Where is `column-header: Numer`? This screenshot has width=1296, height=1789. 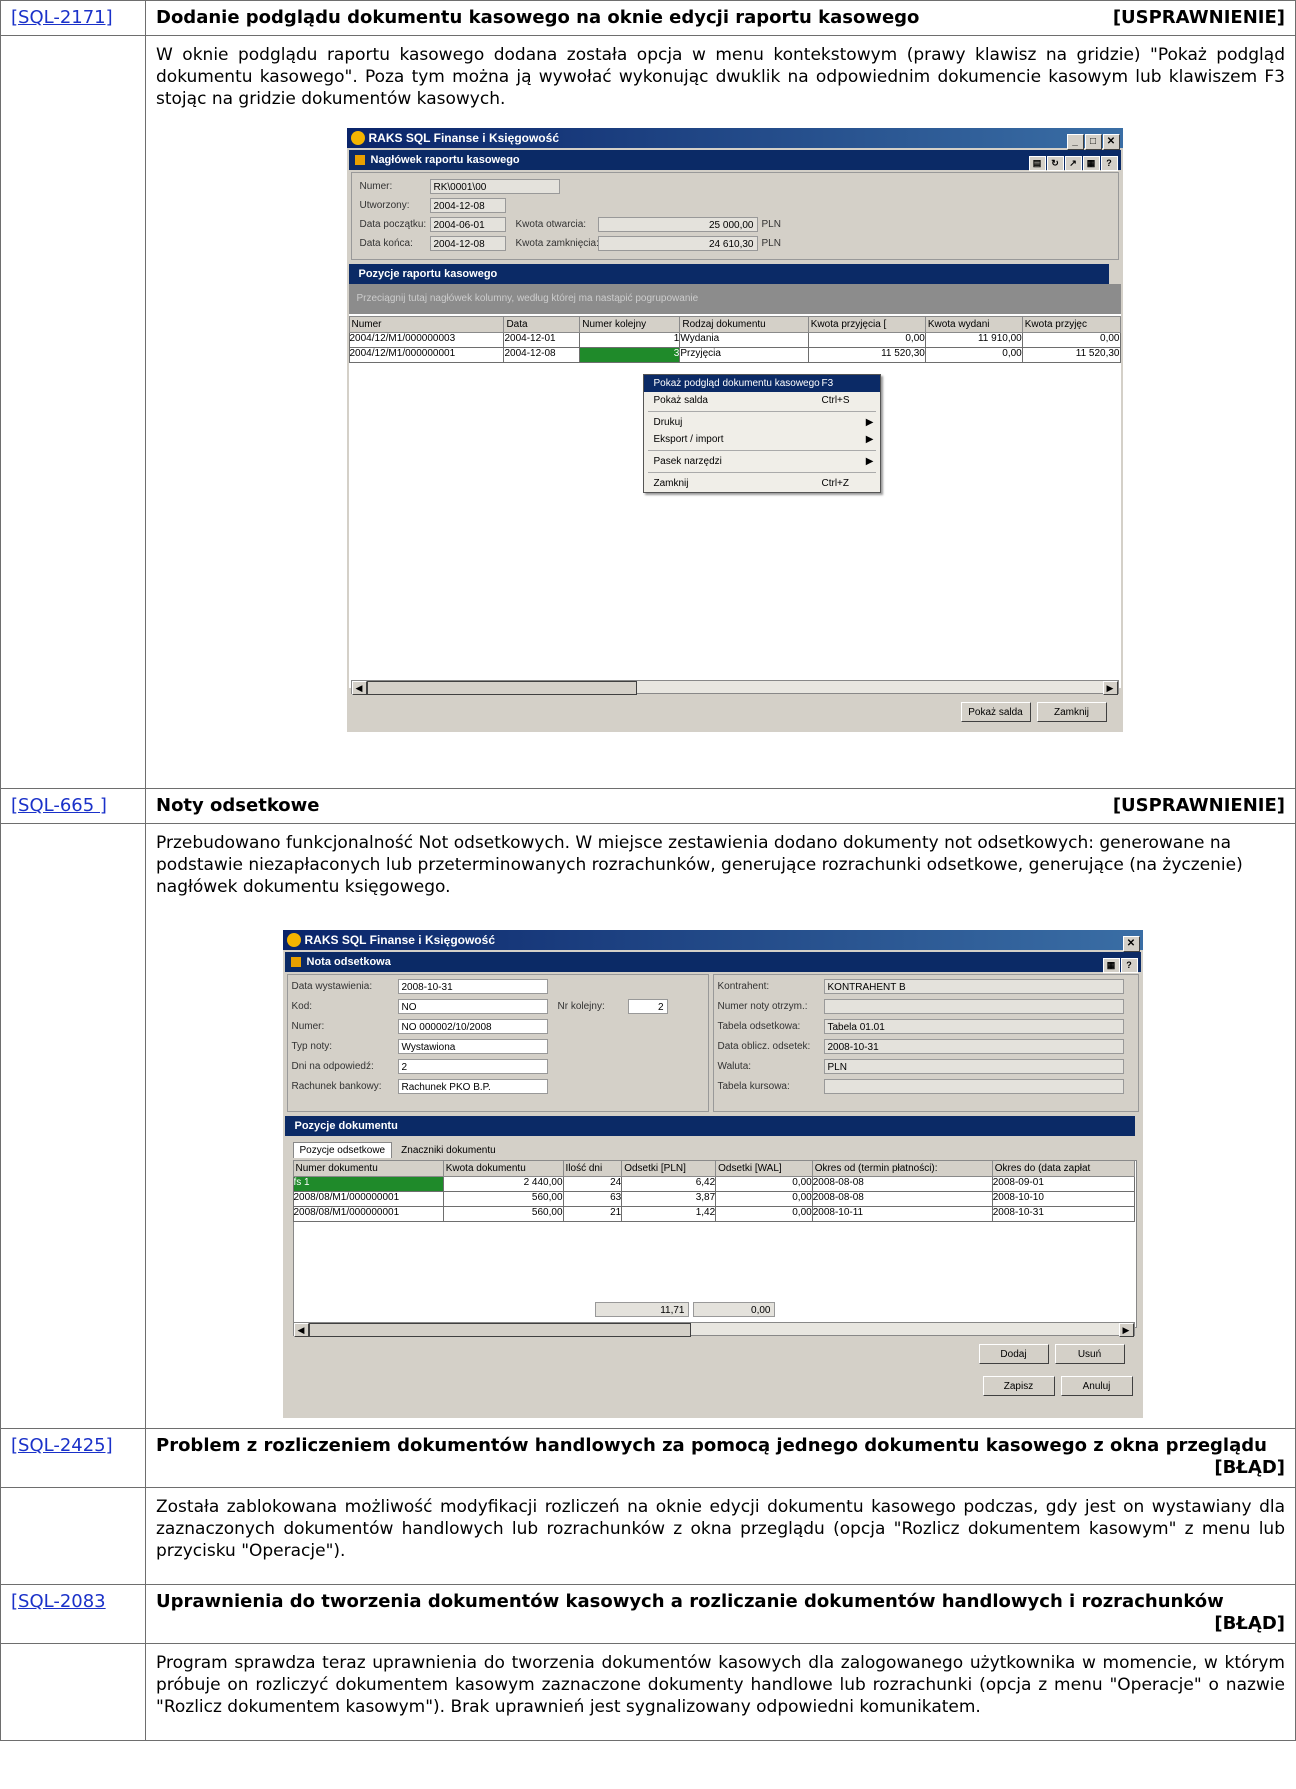 column-header: Numer is located at coordinates (426, 324).